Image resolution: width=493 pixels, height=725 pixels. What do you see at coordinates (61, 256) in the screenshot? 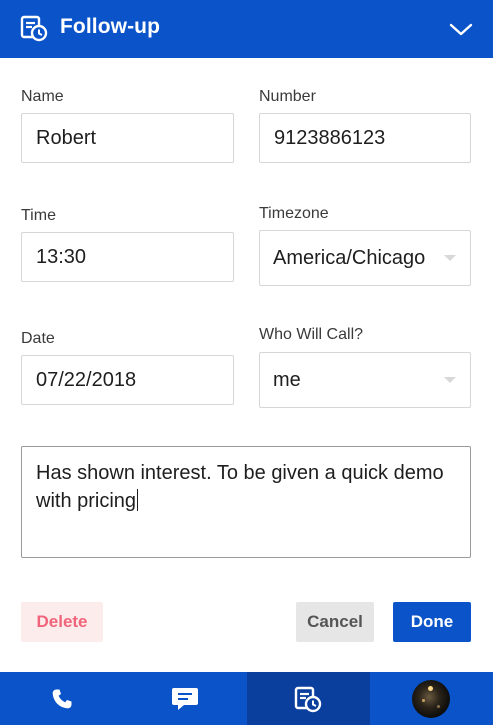
I see `time-value: 13:30` at bounding box center [61, 256].